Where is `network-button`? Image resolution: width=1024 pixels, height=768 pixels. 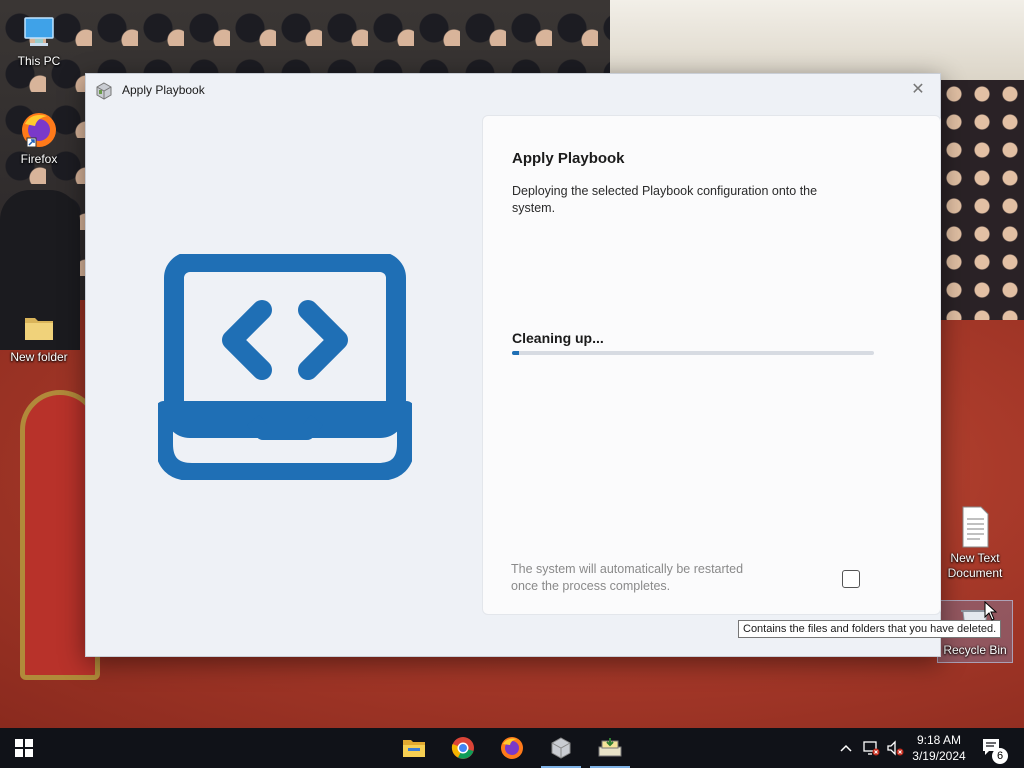 network-button is located at coordinates (871, 748).